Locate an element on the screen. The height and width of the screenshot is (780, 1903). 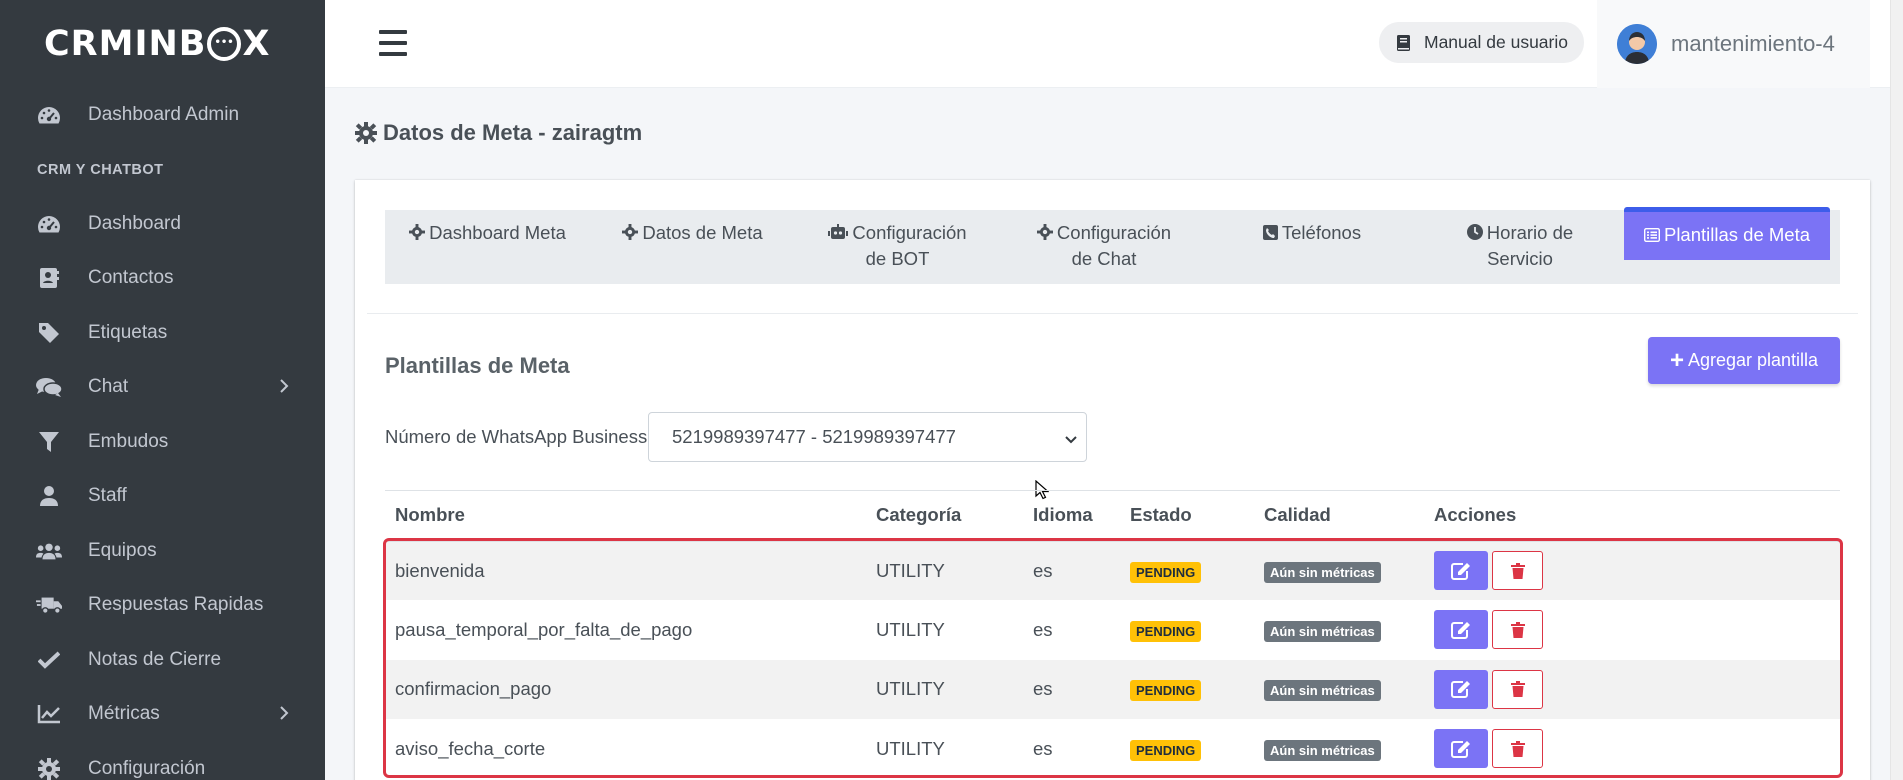
column-header-calidad: Calidad is located at coordinates (1339, 516).